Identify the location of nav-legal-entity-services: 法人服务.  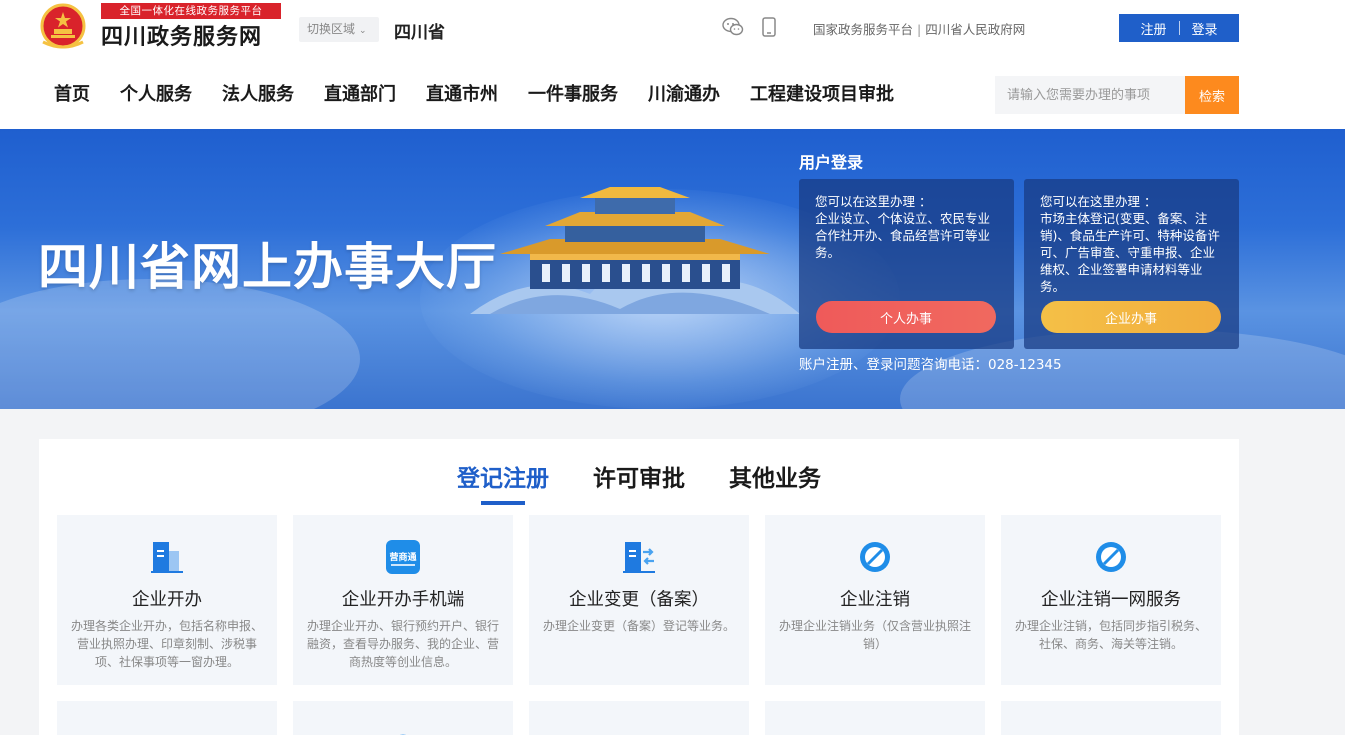
(258, 93).